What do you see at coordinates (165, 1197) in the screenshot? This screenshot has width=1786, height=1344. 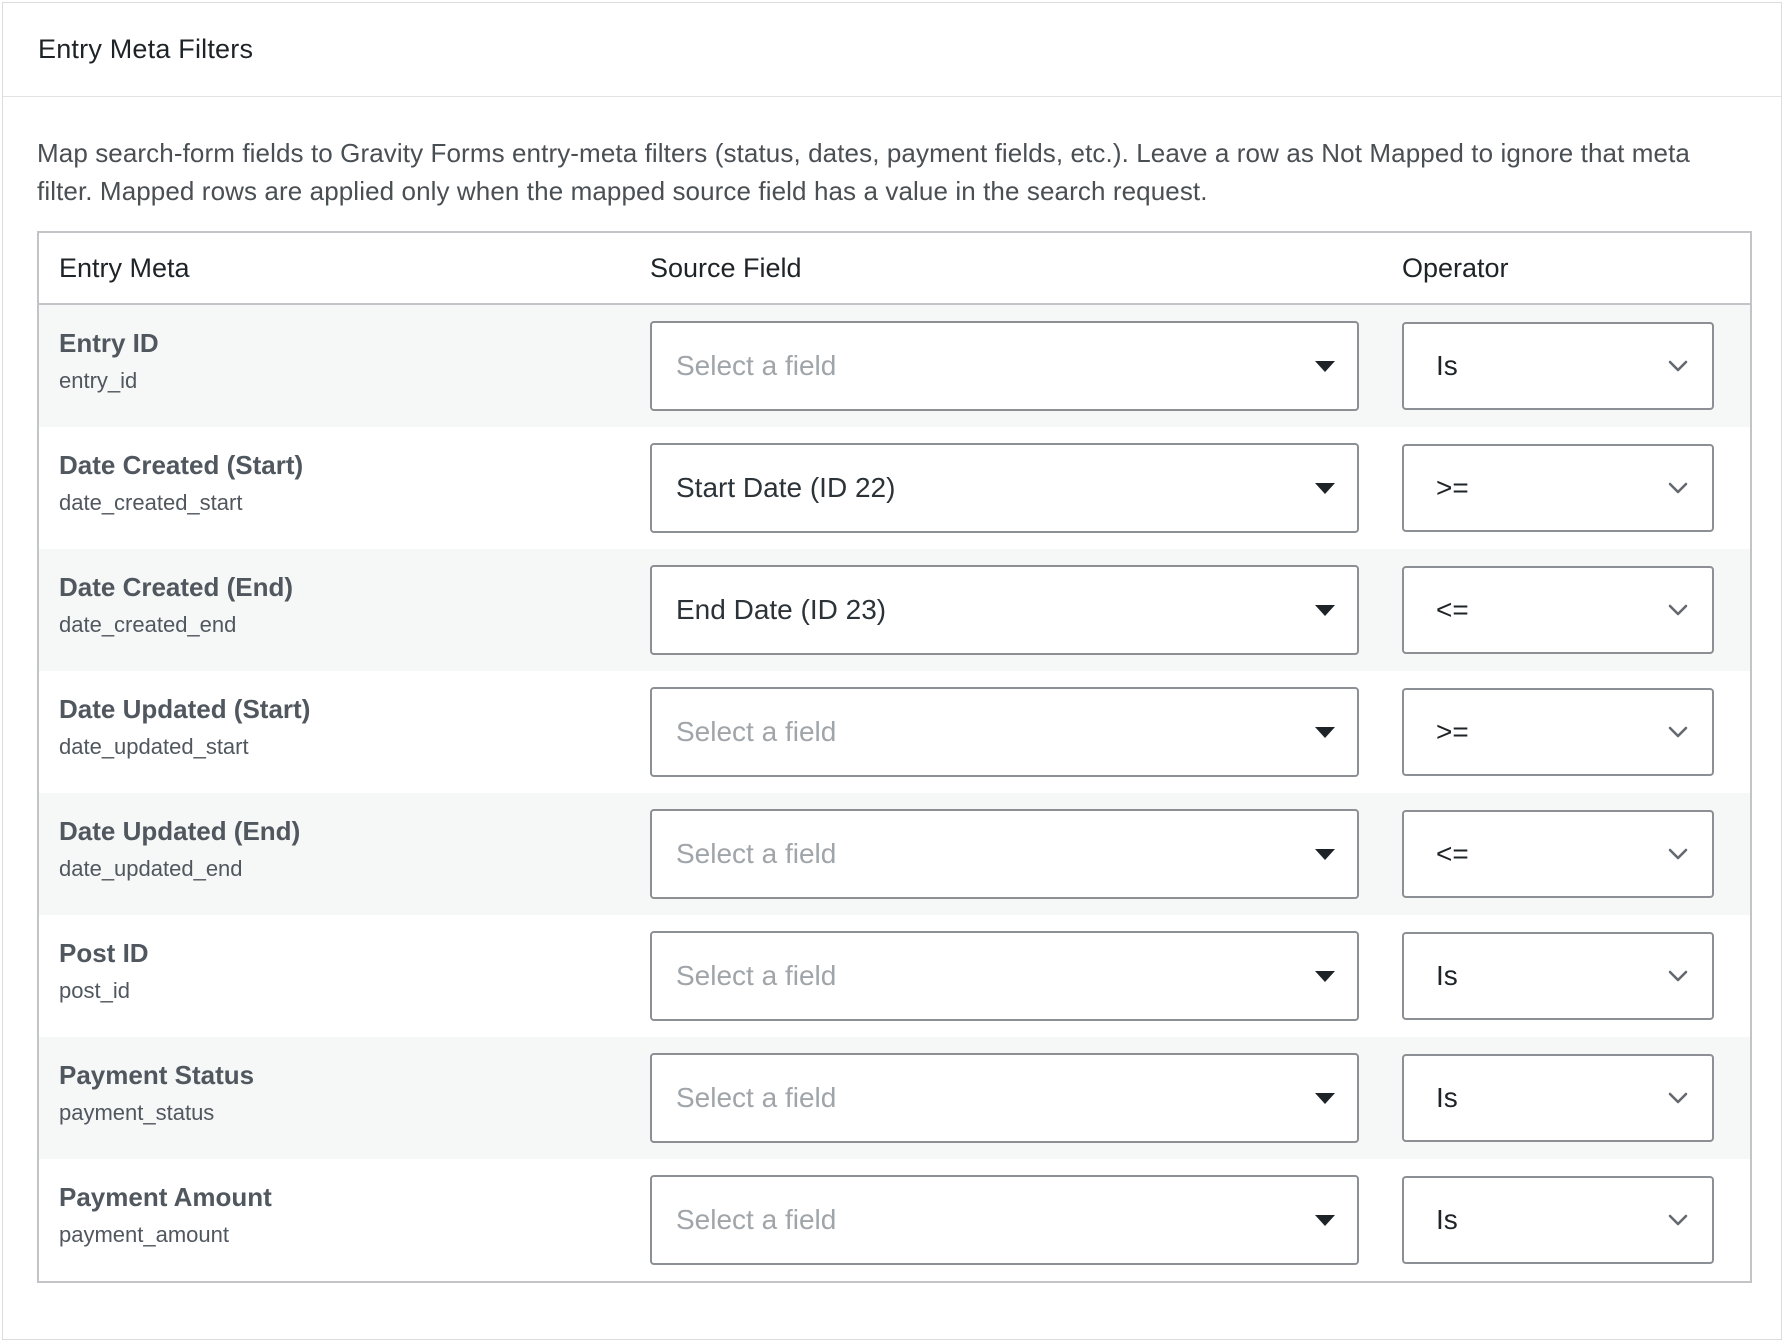 I see `entry-meta-label: Payment Amount` at bounding box center [165, 1197].